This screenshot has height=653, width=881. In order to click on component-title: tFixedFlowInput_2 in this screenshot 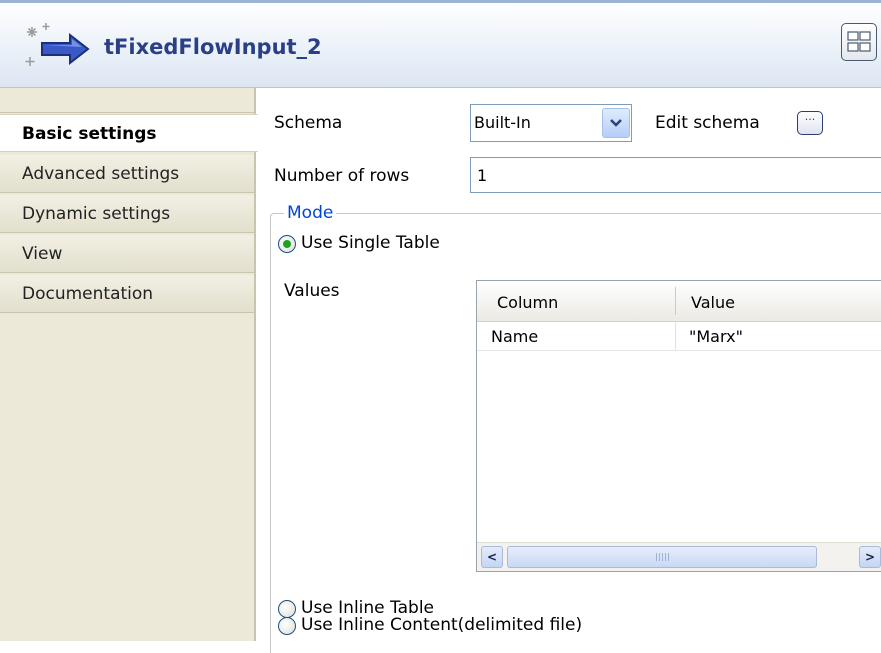, I will do `click(213, 47)`.